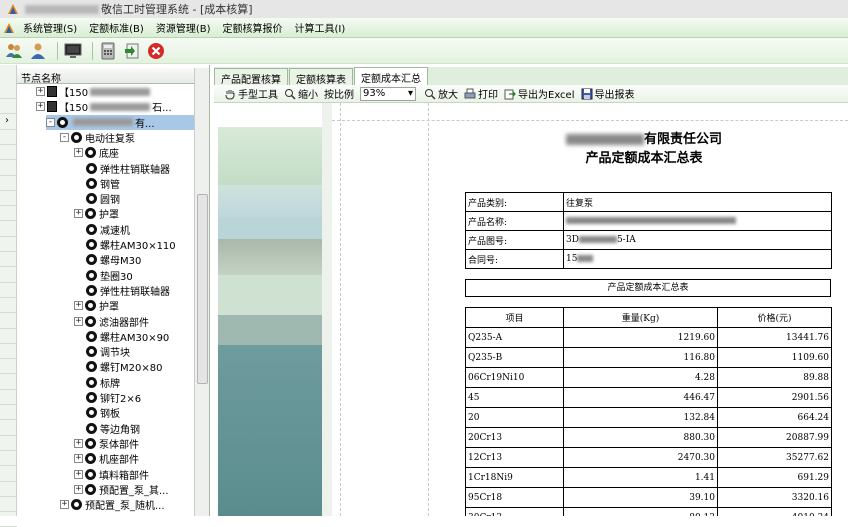 The height and width of the screenshot is (527, 848). I want to click on page-thumbnail-strip, so click(270, 309).